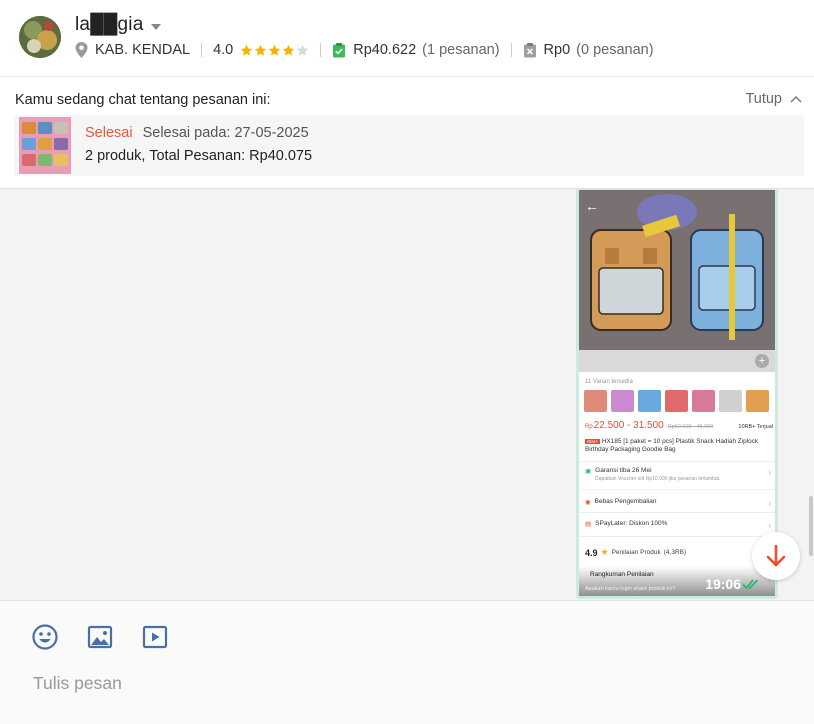 The width and height of the screenshot is (814, 724). I want to click on returns-text: Bebas Pengembalian, so click(625, 501).